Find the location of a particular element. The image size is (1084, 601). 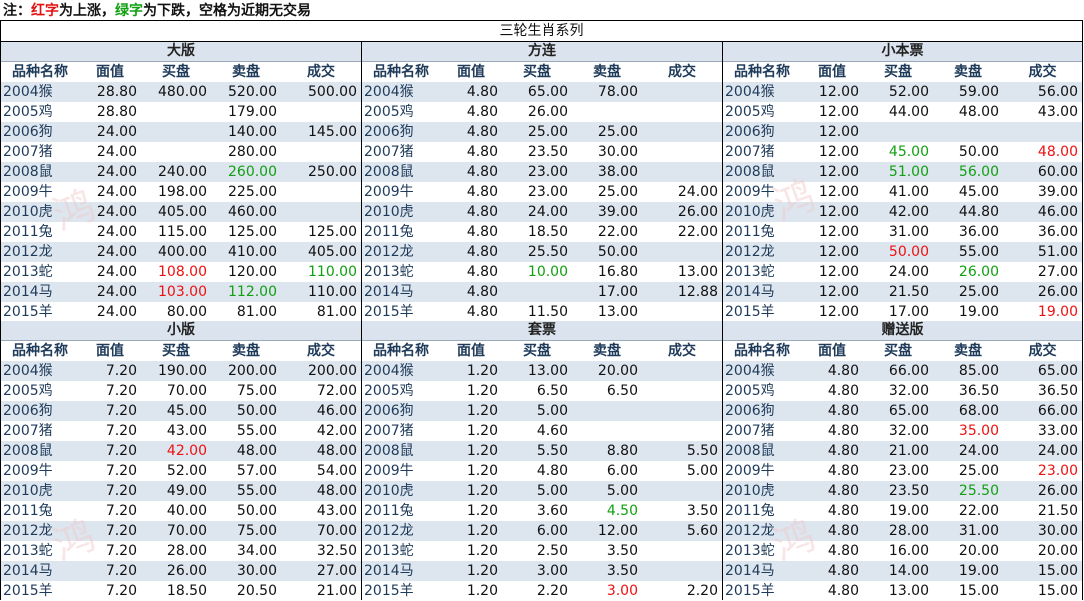

ask-cell: 25.00 is located at coordinates (978, 292).